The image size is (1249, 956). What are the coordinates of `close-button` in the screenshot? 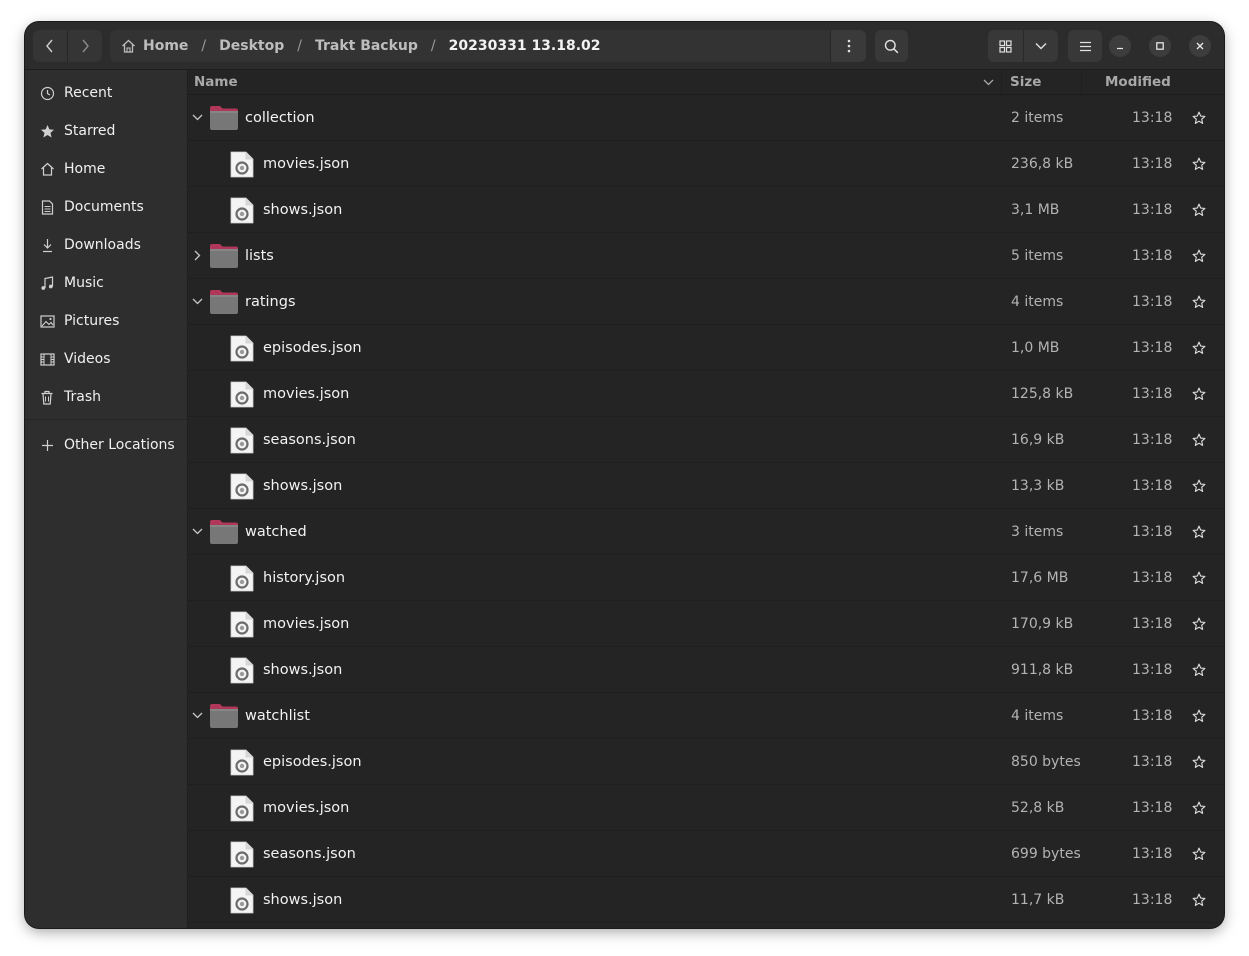 It's located at (1200, 46).